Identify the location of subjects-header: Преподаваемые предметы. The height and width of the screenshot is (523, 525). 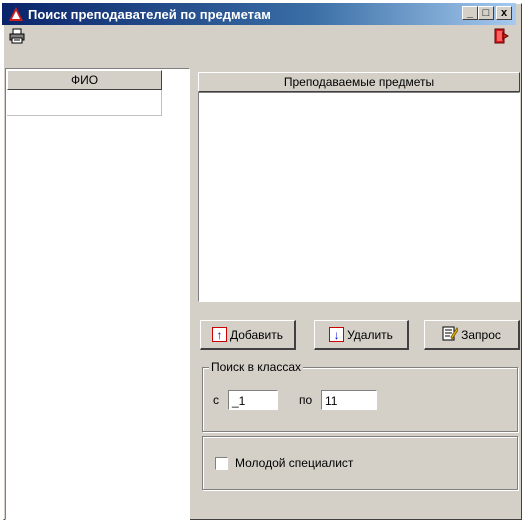
(359, 82).